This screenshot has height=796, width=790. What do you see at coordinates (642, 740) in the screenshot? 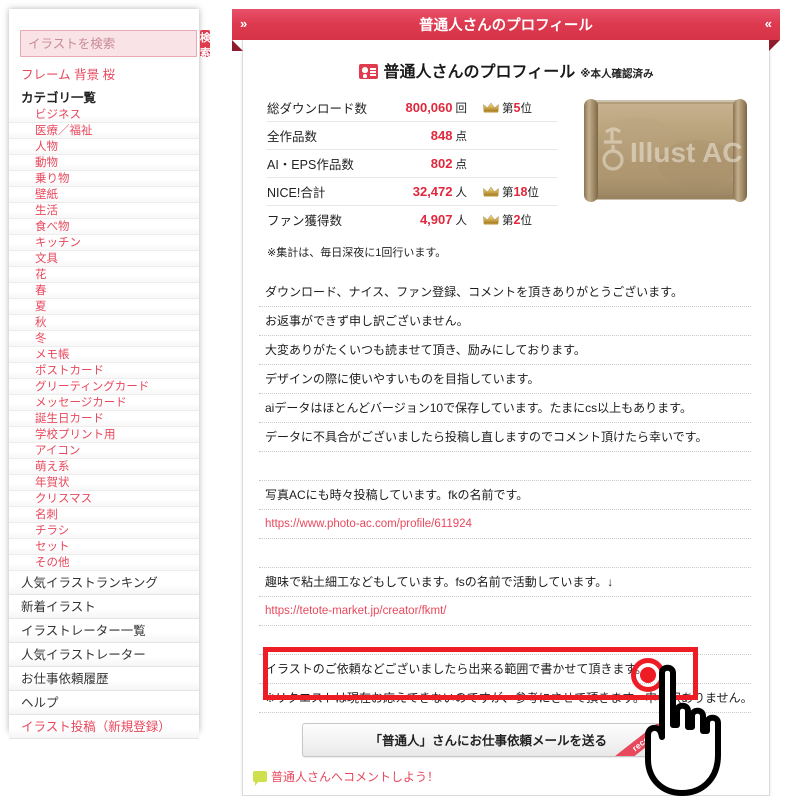
I see `recommend-ribbon: recommend` at bounding box center [642, 740].